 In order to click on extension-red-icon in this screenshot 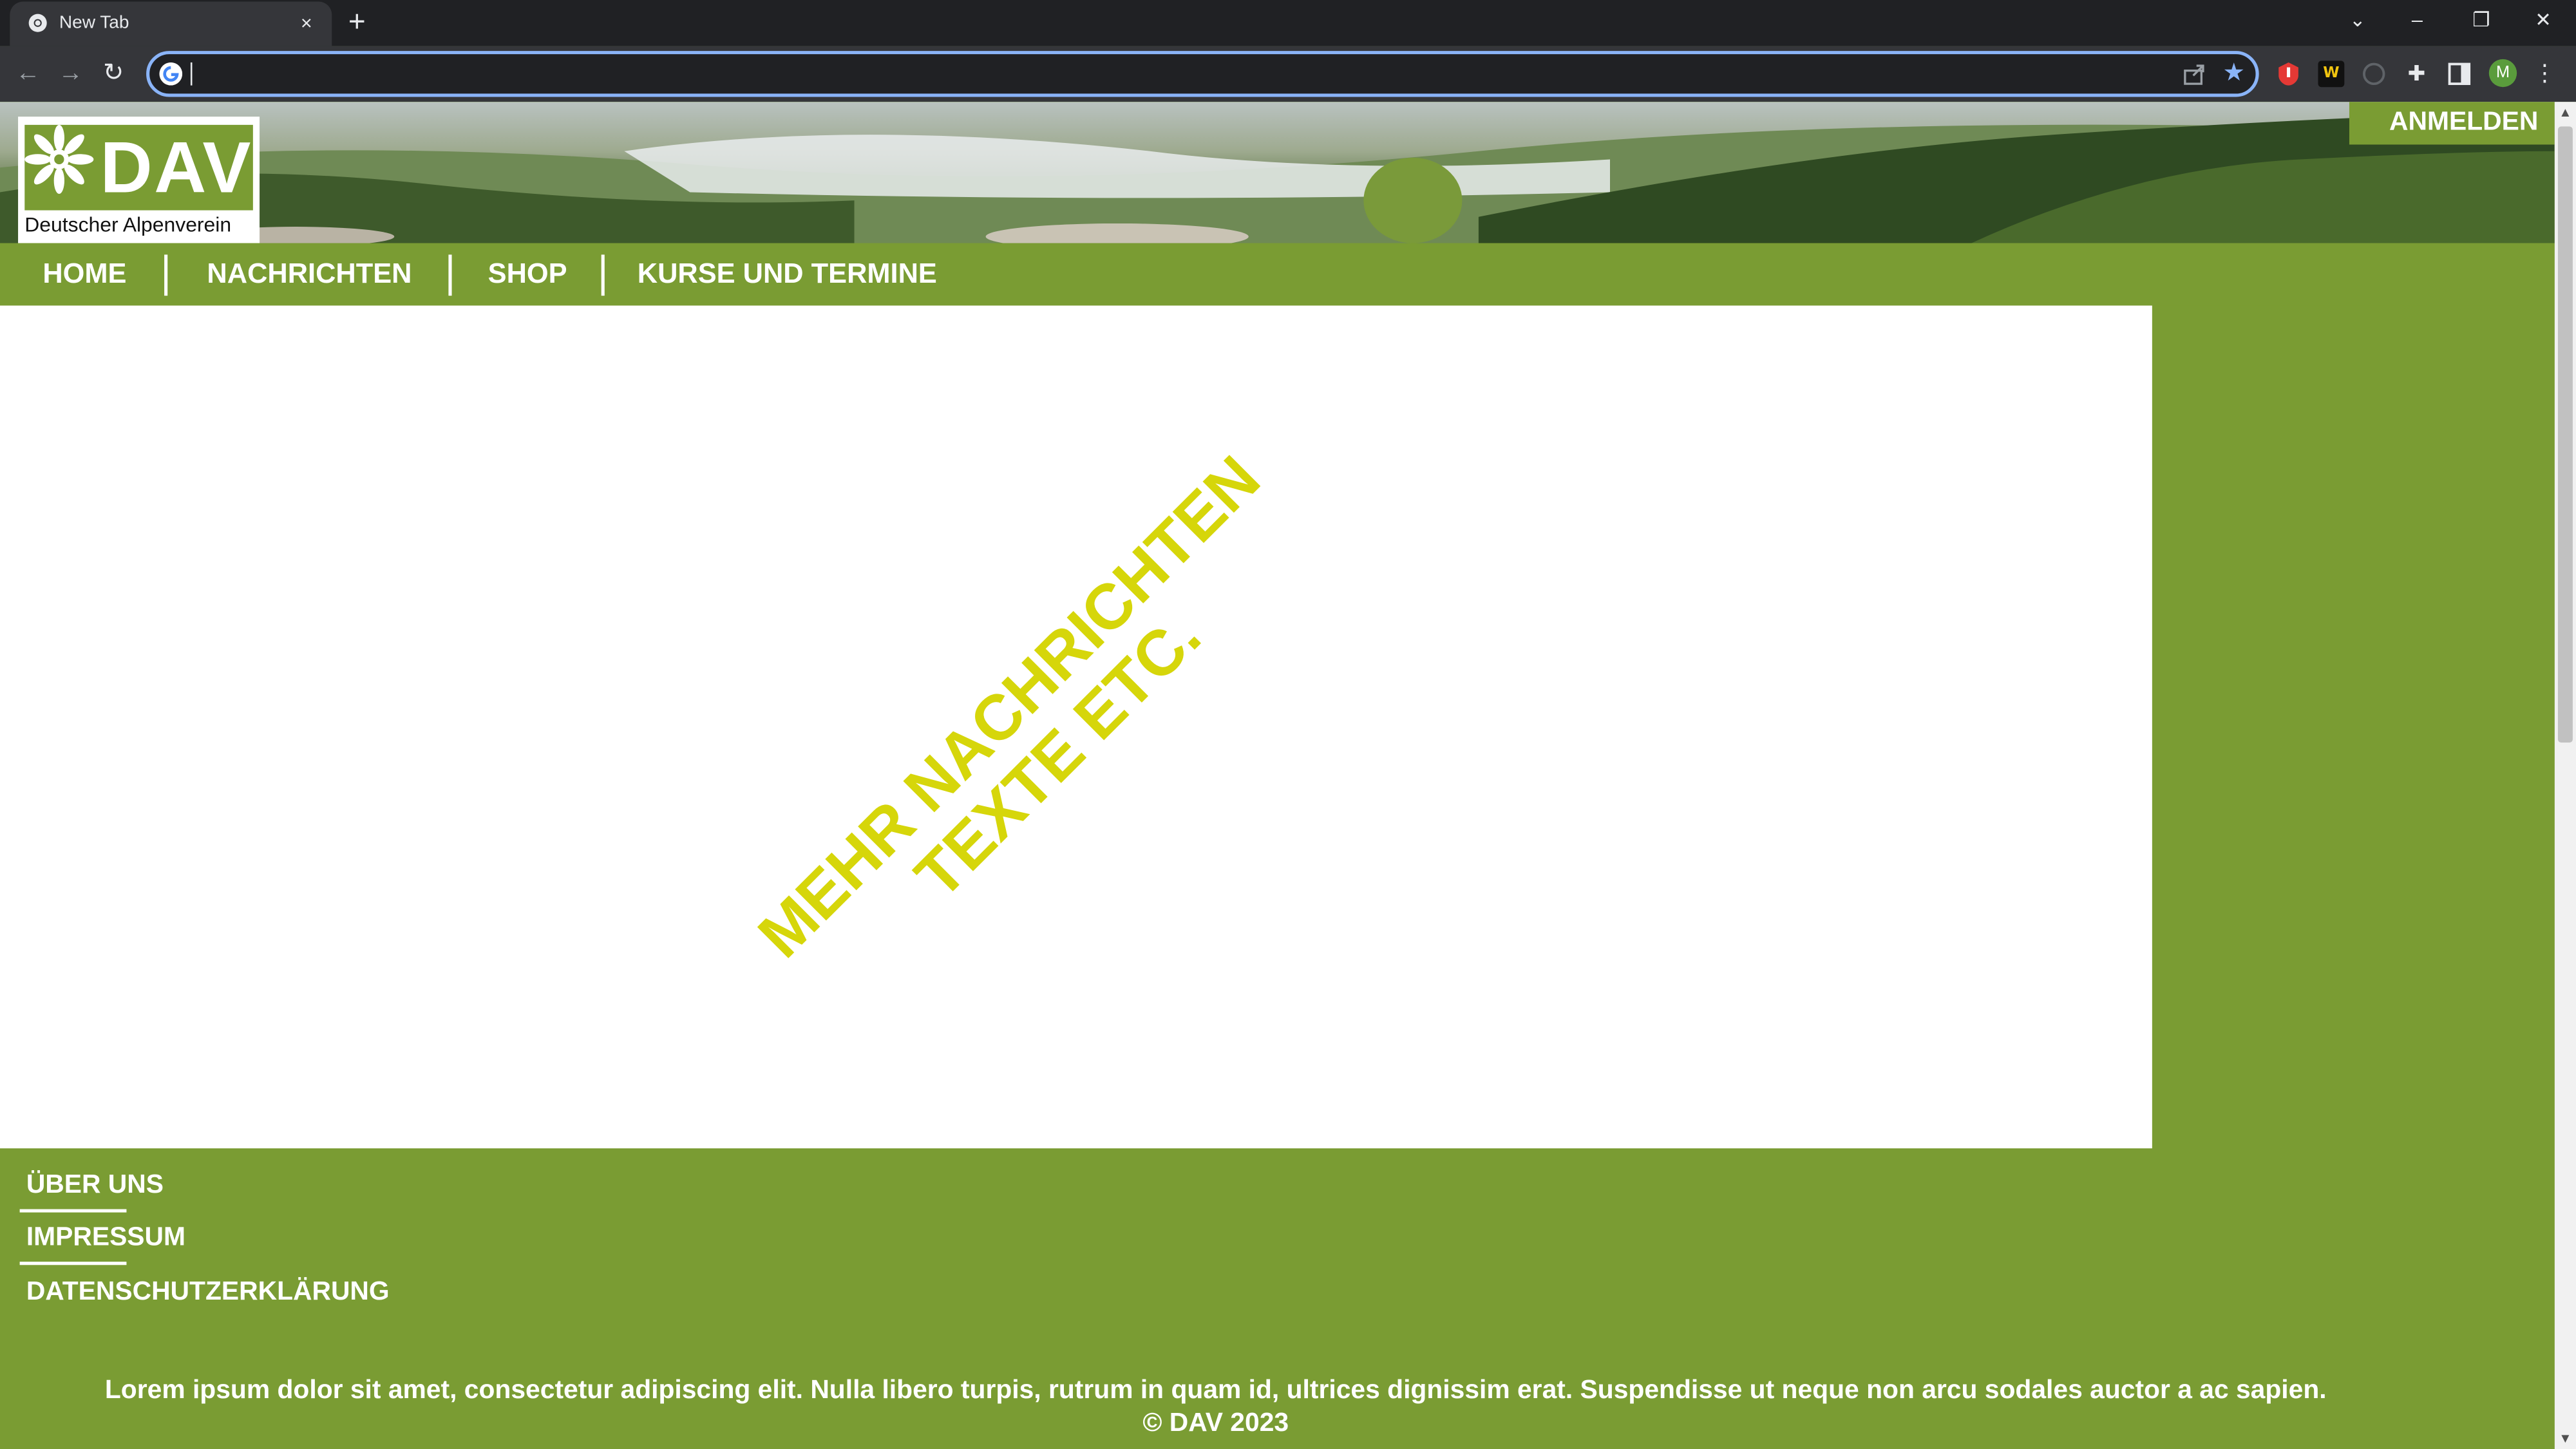, I will do `click(2289, 74)`.